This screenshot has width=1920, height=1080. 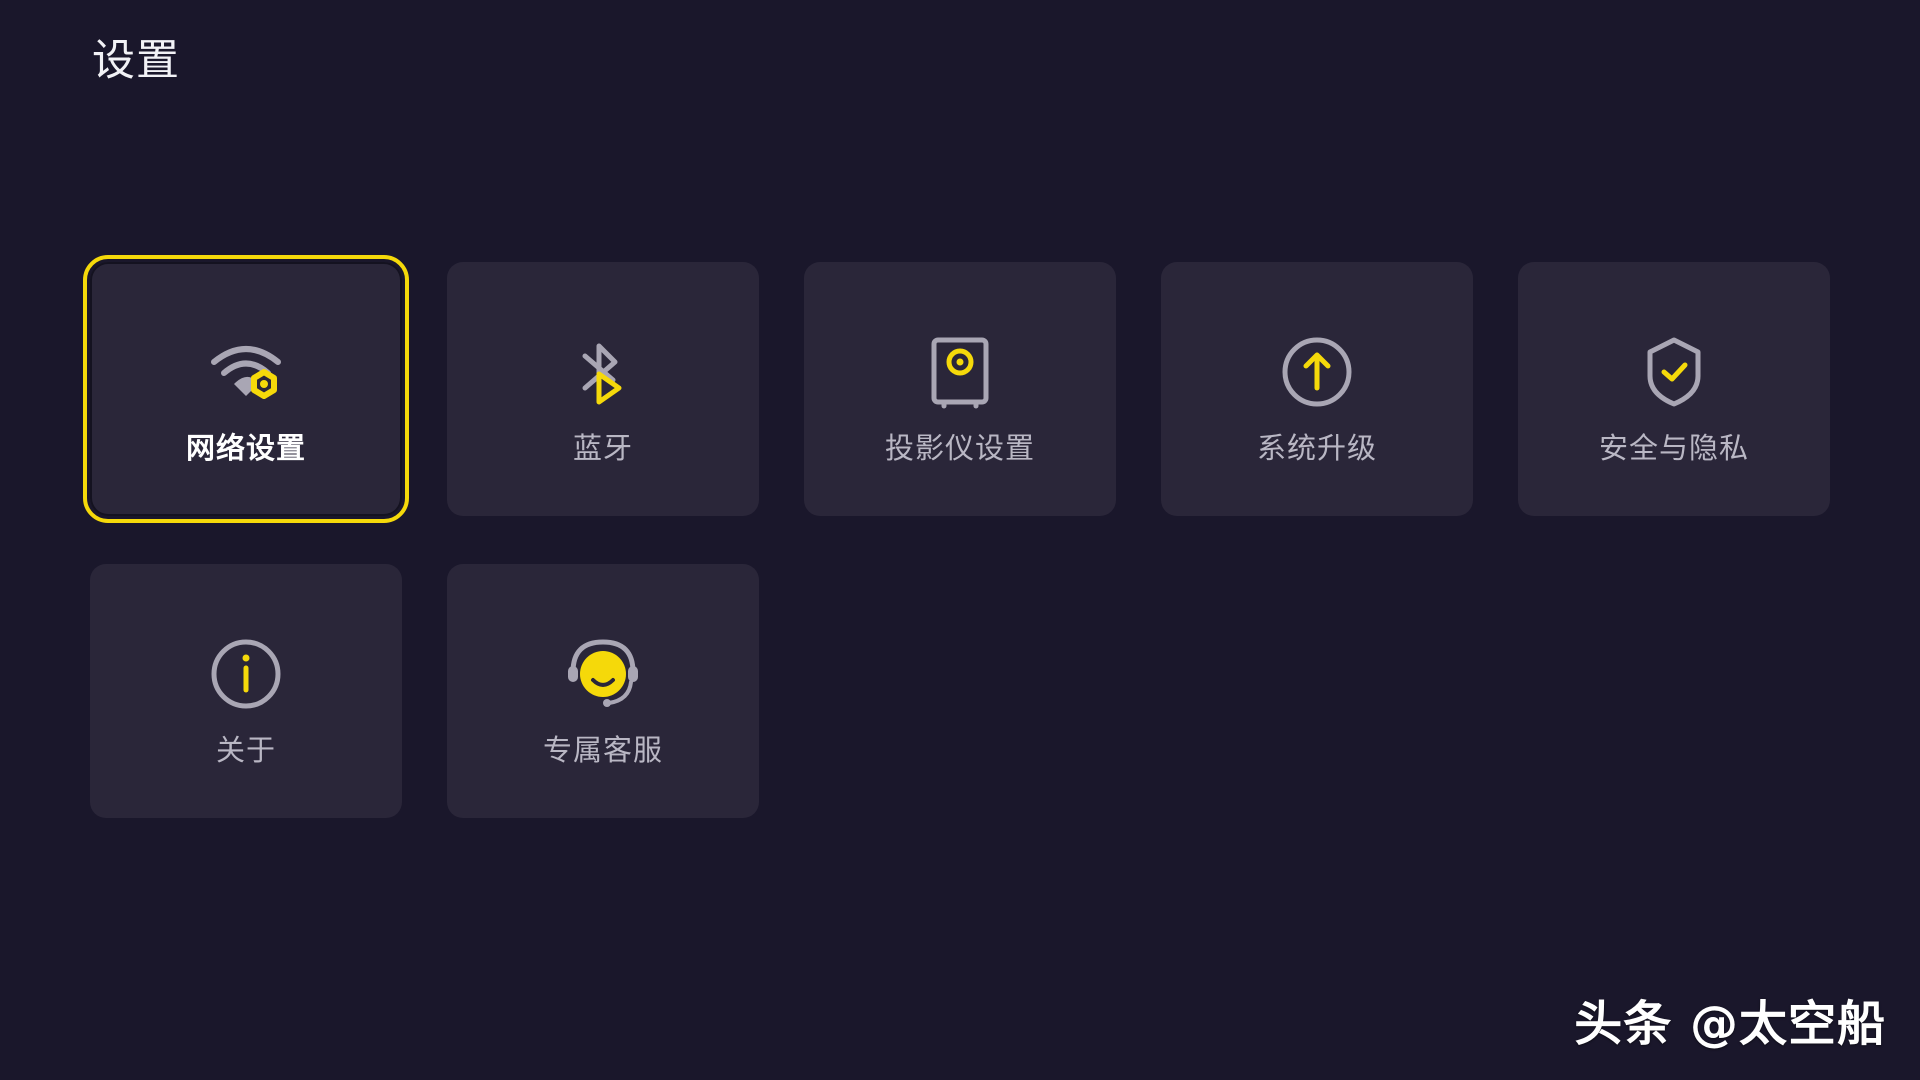 I want to click on tile-network-settings: 网络设置, so click(x=246, y=389).